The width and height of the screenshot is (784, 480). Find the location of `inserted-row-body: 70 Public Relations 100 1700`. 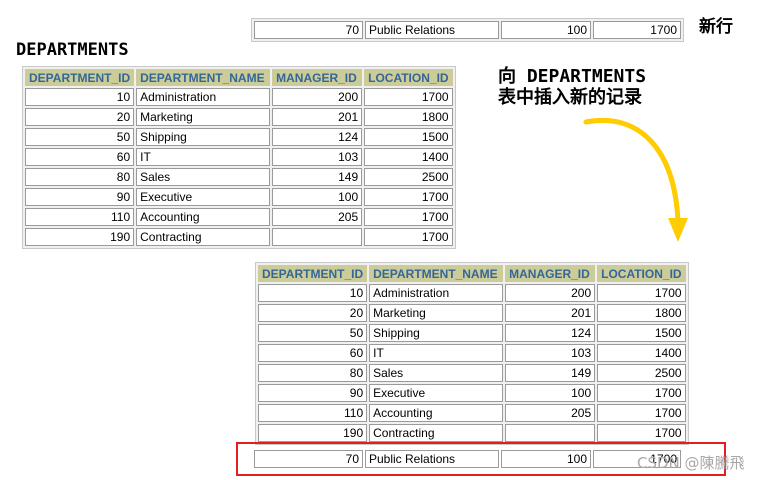

inserted-row-body: 70 Public Relations 100 1700 is located at coordinates (467, 459).